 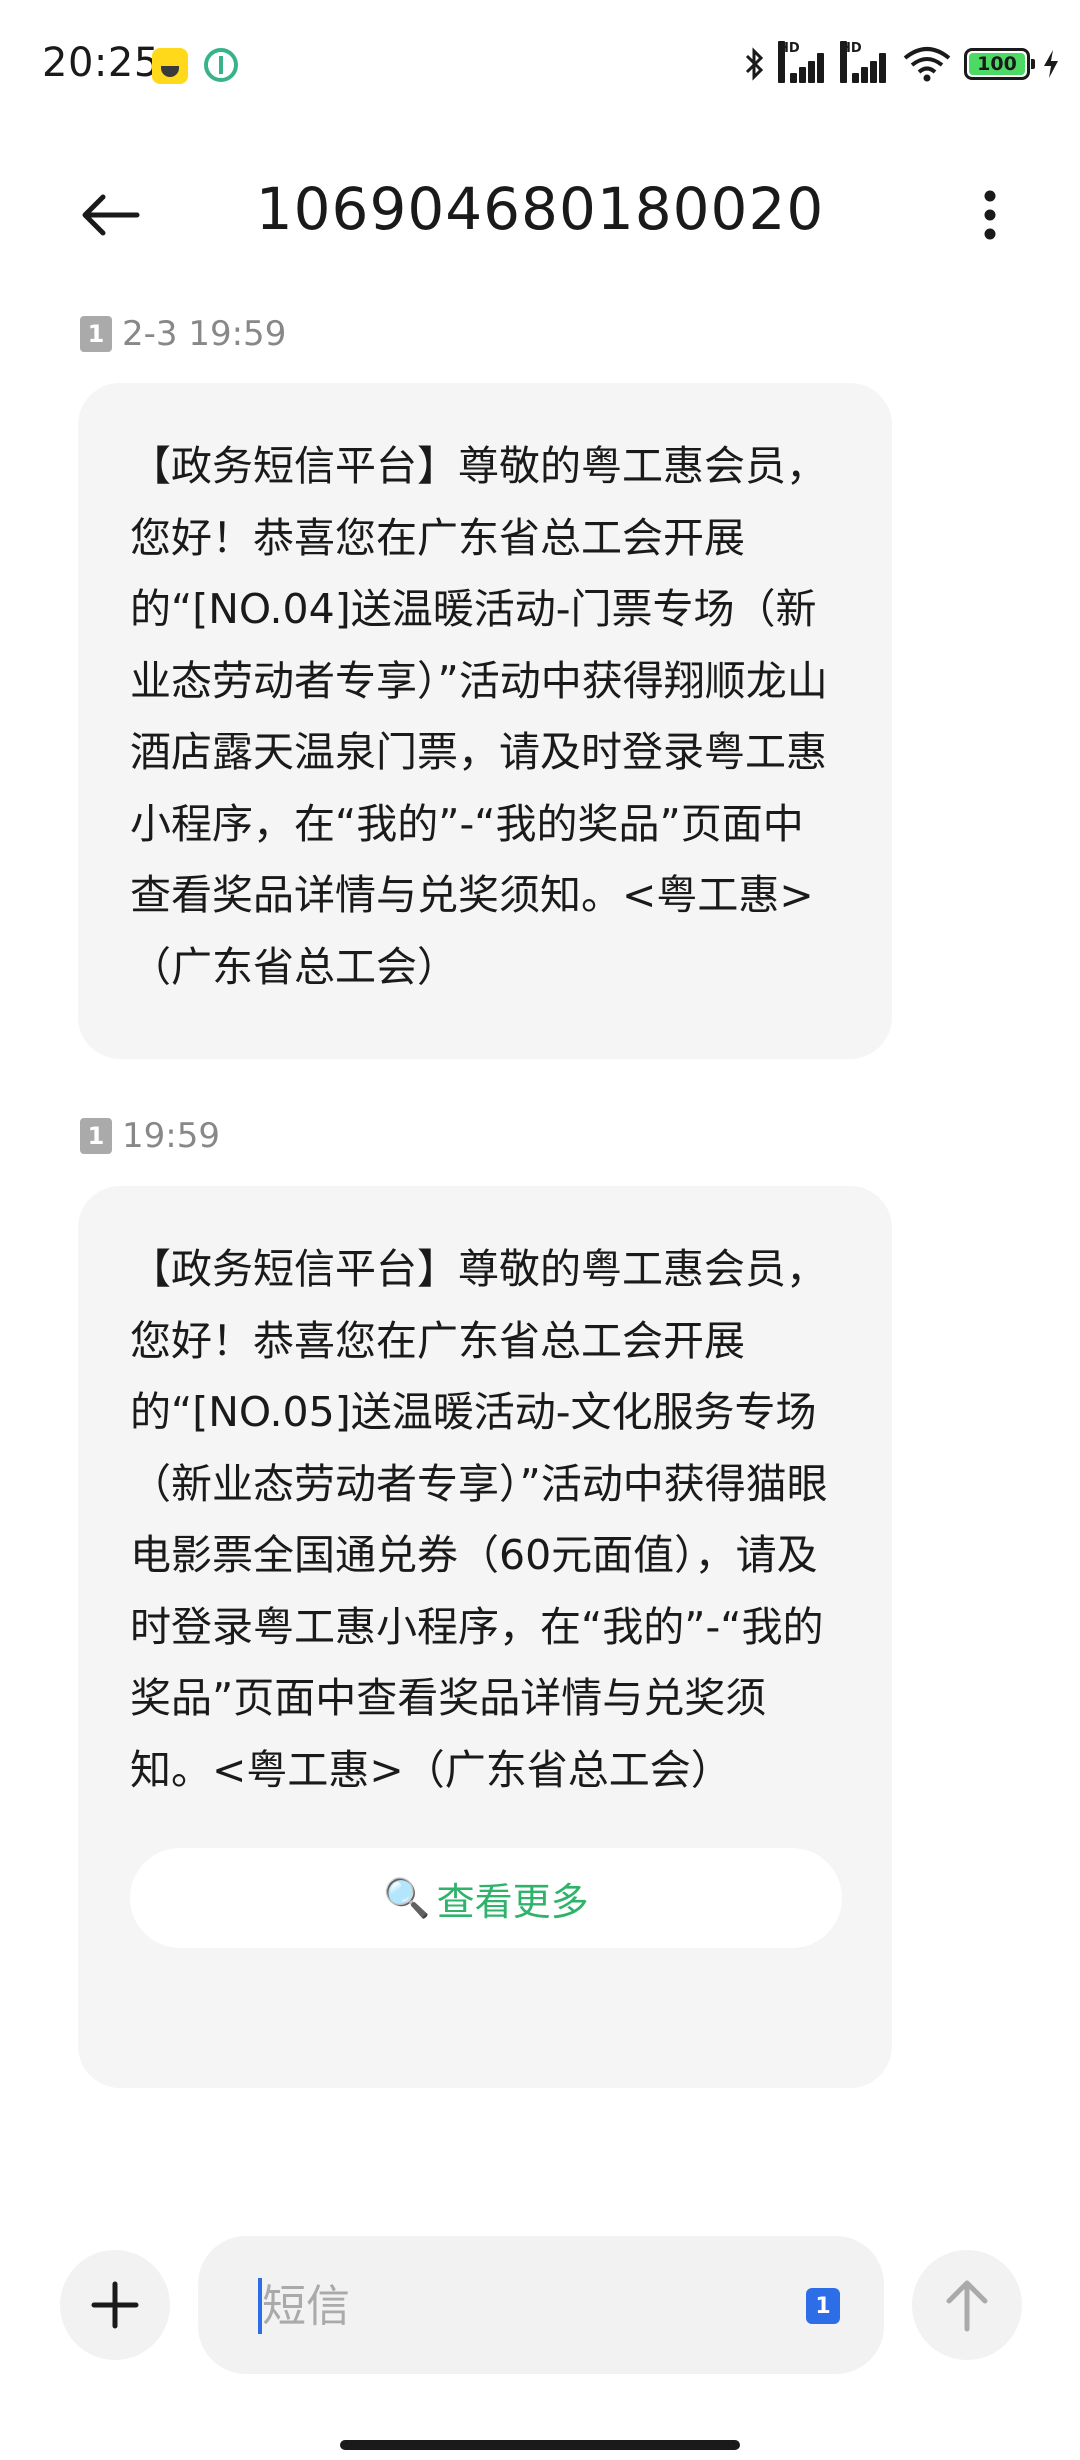 I want to click on view-more-button: 🔍 查看更多, so click(x=486, y=1898).